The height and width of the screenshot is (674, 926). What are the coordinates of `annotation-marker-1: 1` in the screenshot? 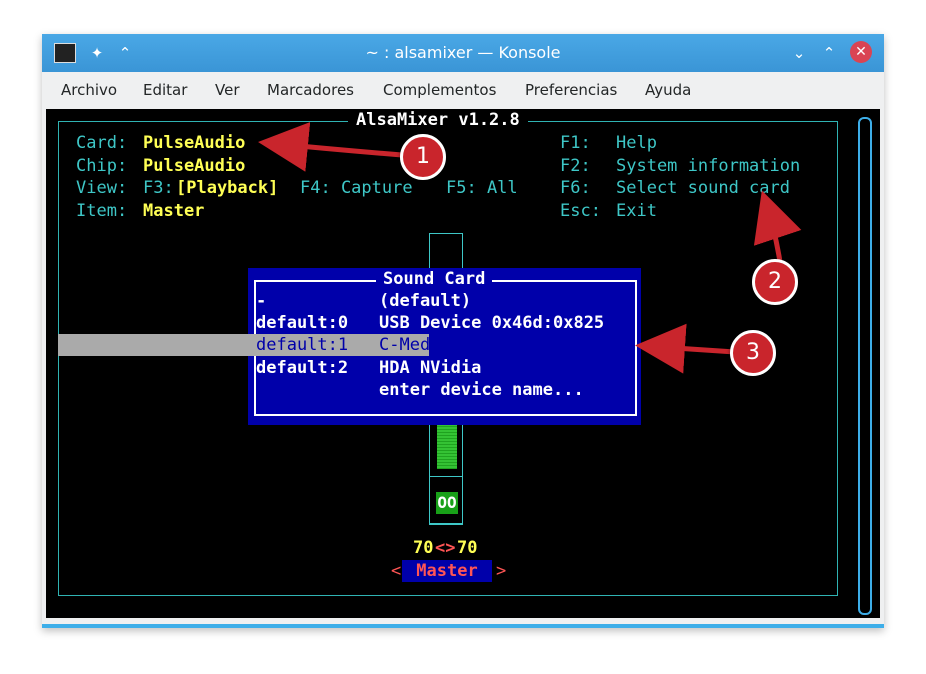 It's located at (423, 157).